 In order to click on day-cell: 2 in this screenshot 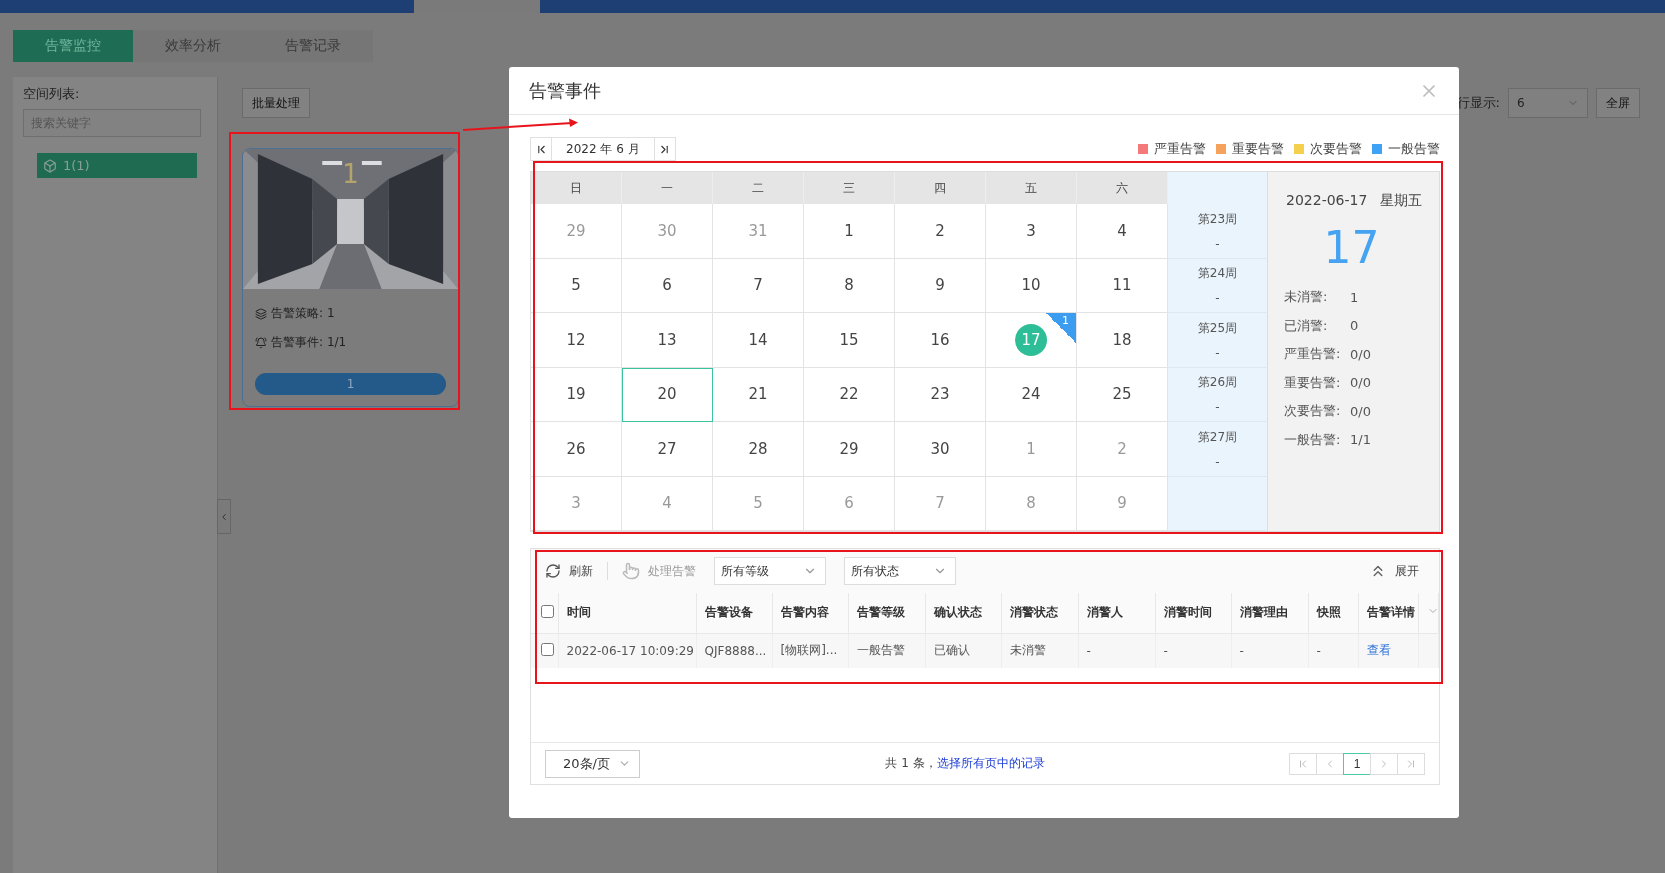, I will do `click(940, 231)`.